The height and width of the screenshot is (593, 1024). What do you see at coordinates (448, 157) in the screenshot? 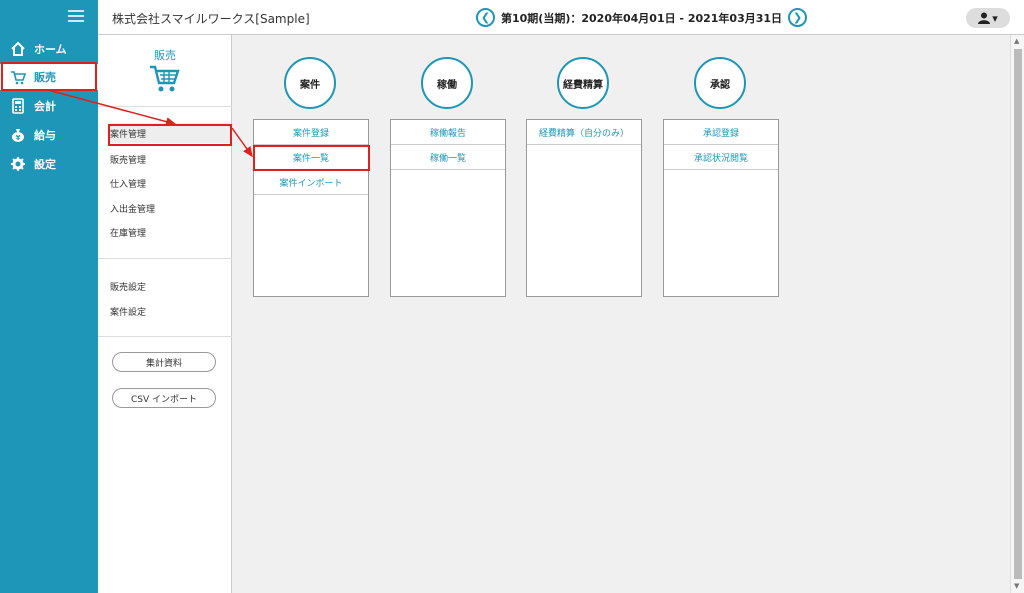
I see `link-operation-list: 稼働一覧` at bounding box center [448, 157].